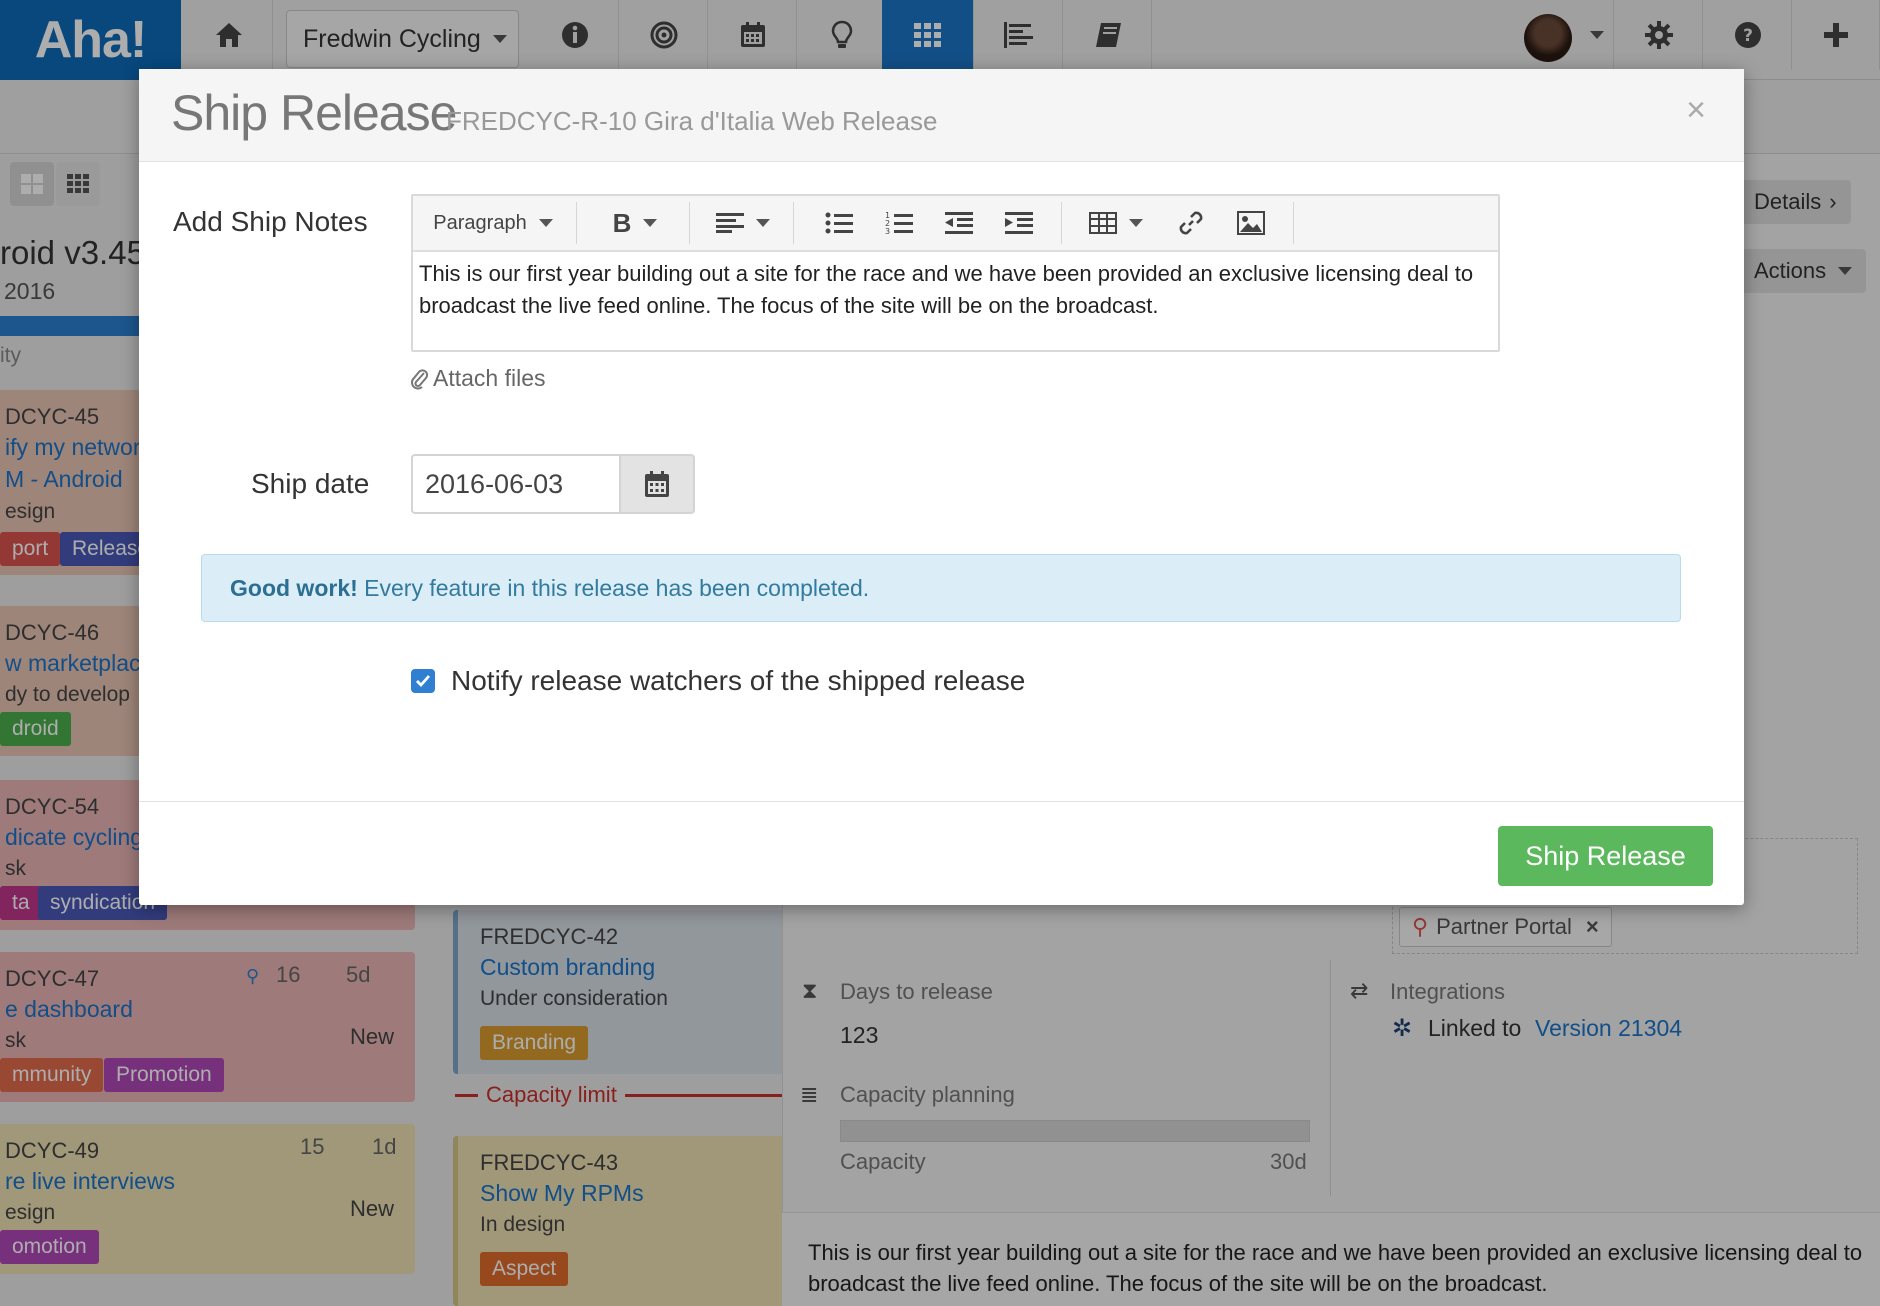 The width and height of the screenshot is (1880, 1306). I want to click on bold-dropdown: B, so click(635, 223).